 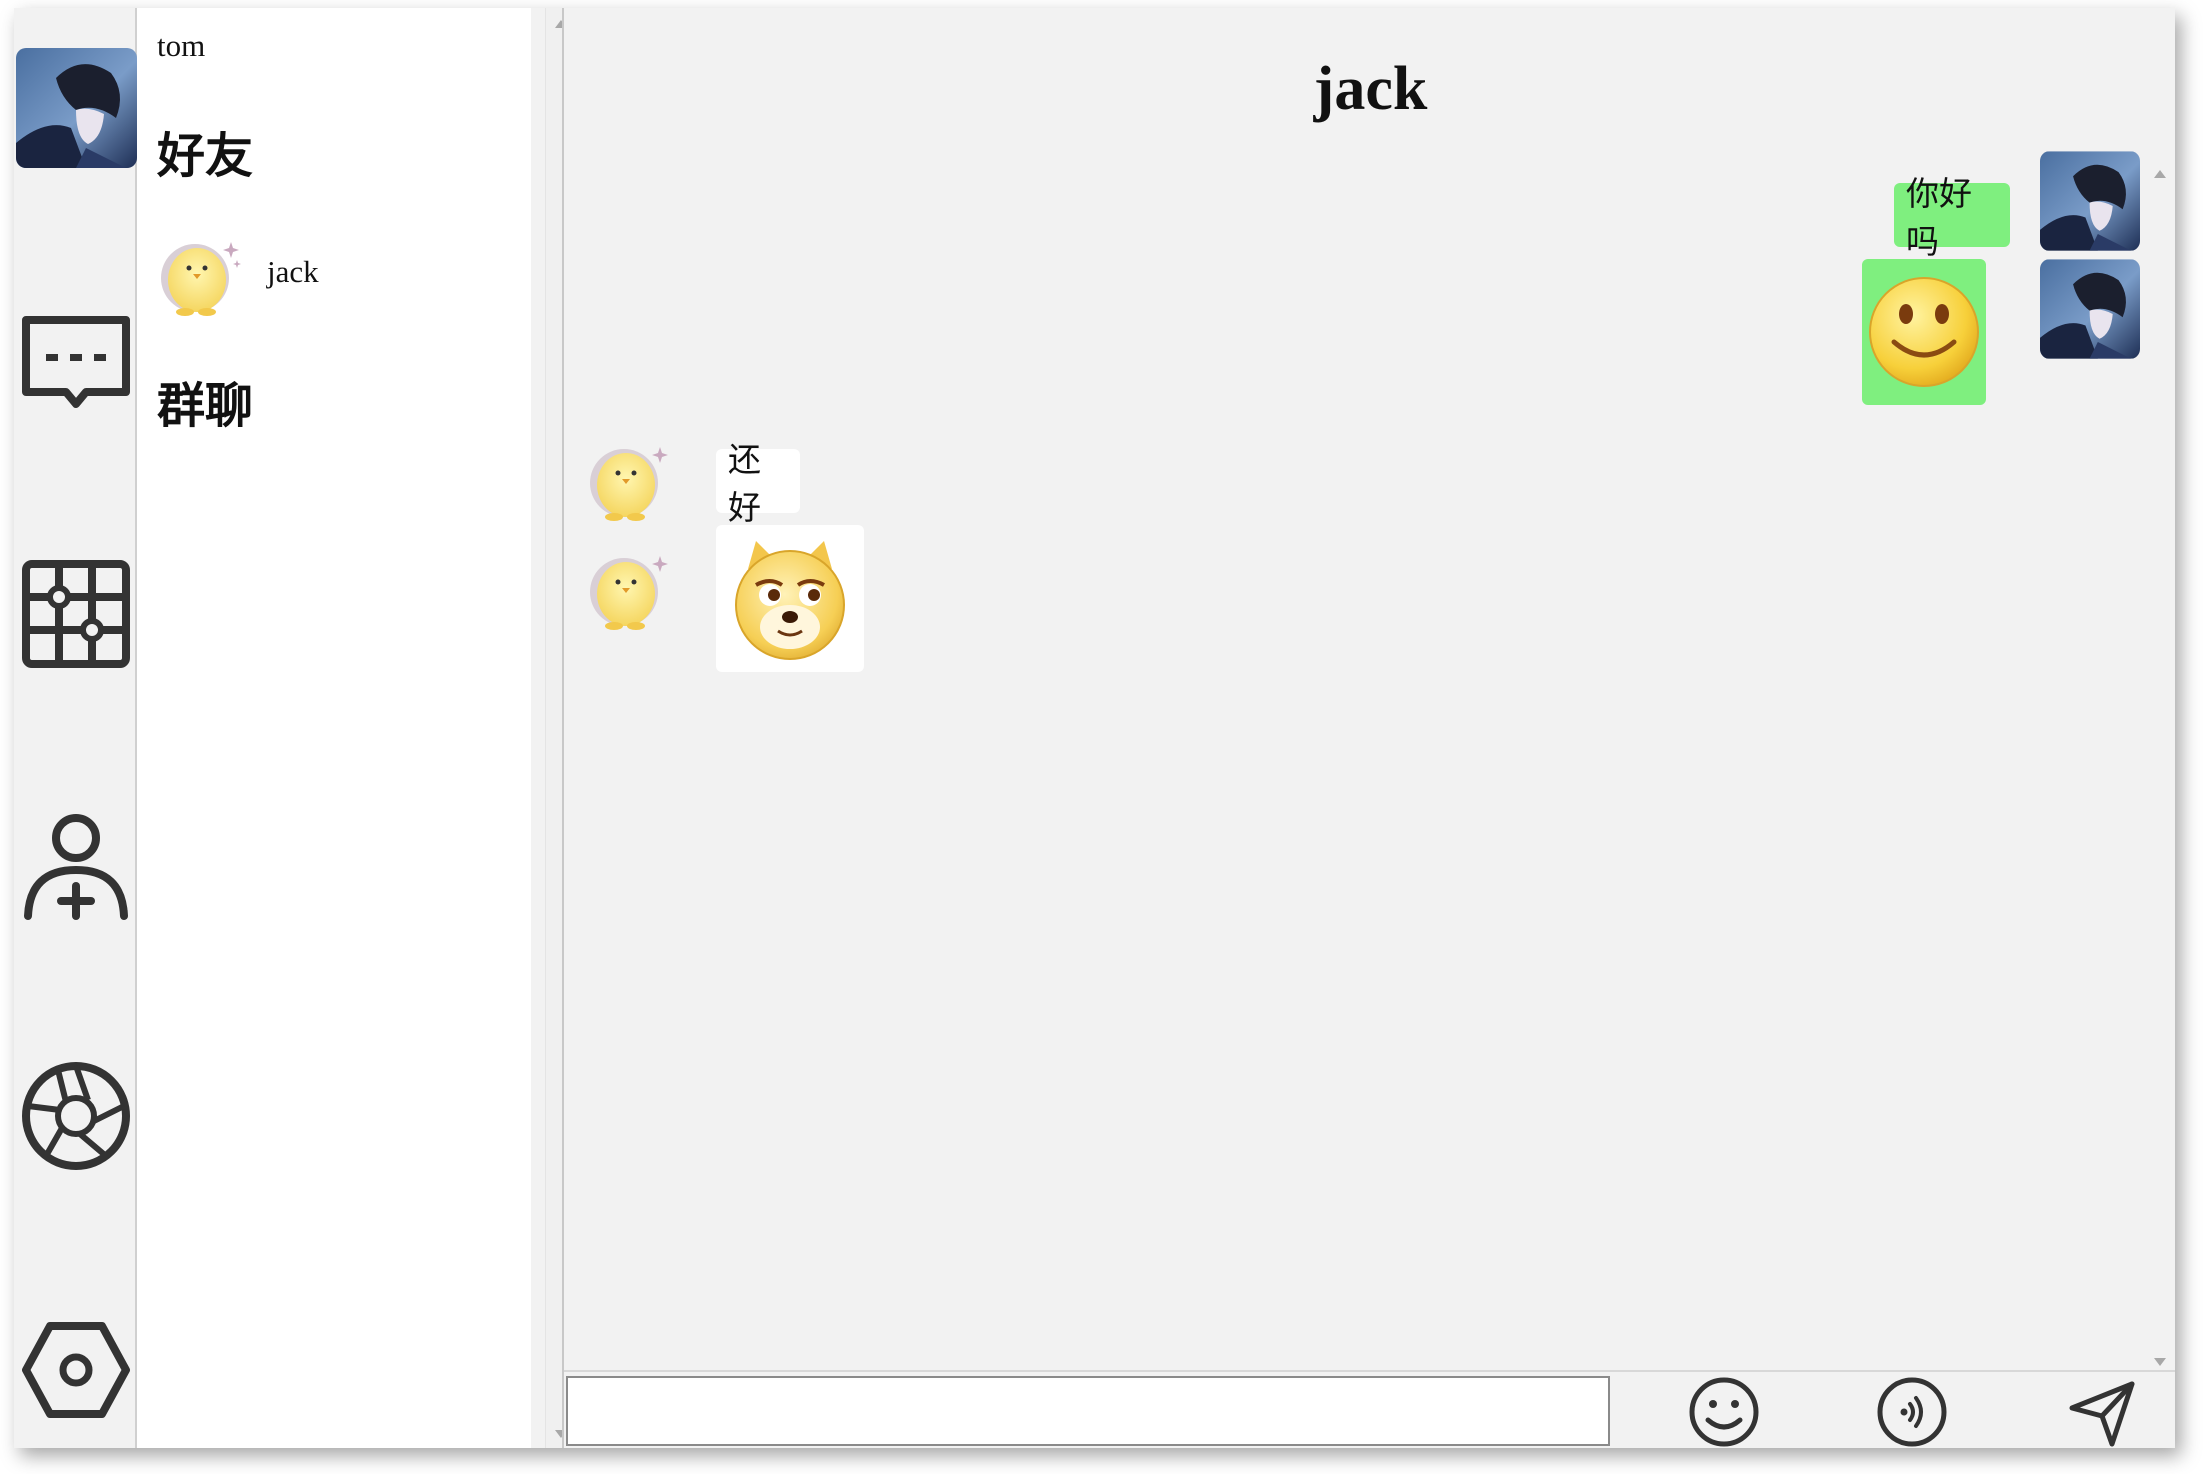 I want to click on message-bubble-sent: 你好吗, so click(x=1952, y=217).